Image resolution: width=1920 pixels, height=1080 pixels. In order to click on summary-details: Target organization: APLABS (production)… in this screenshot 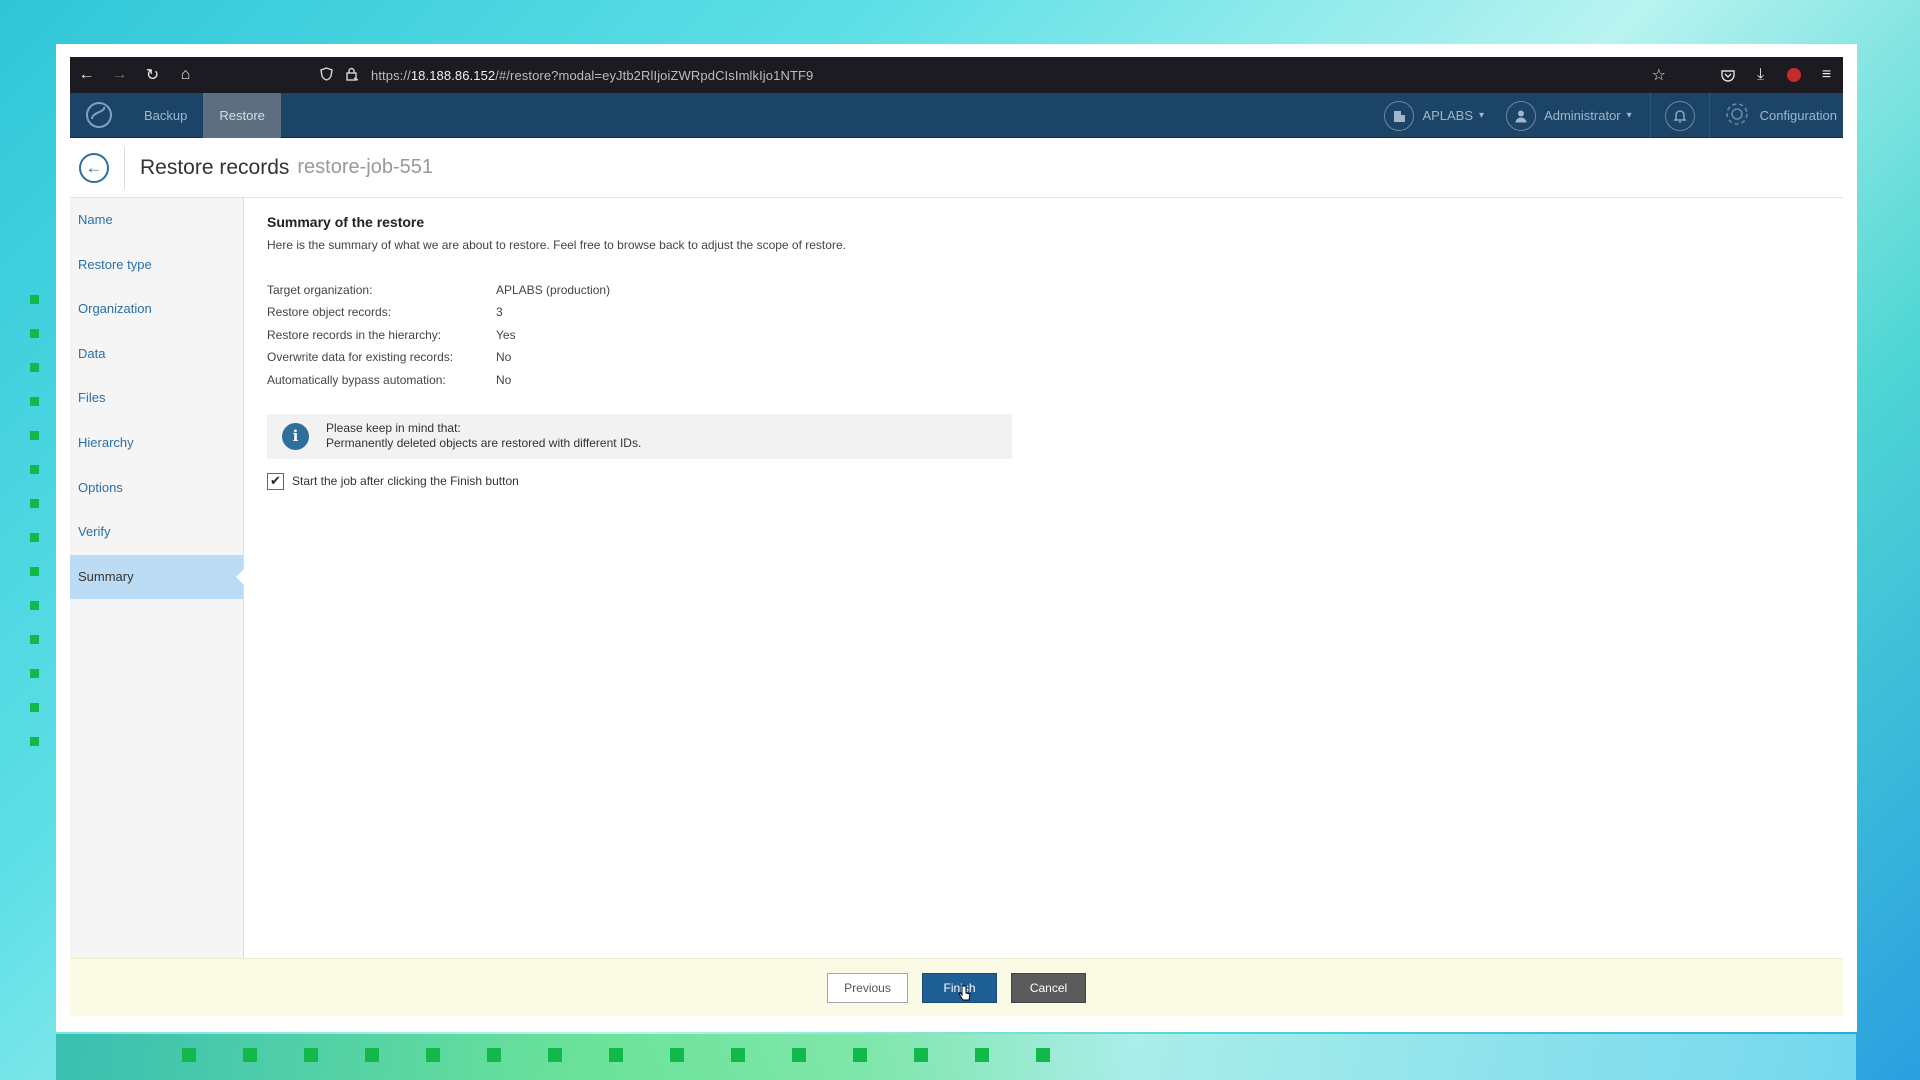, I will do `click(1017, 335)`.